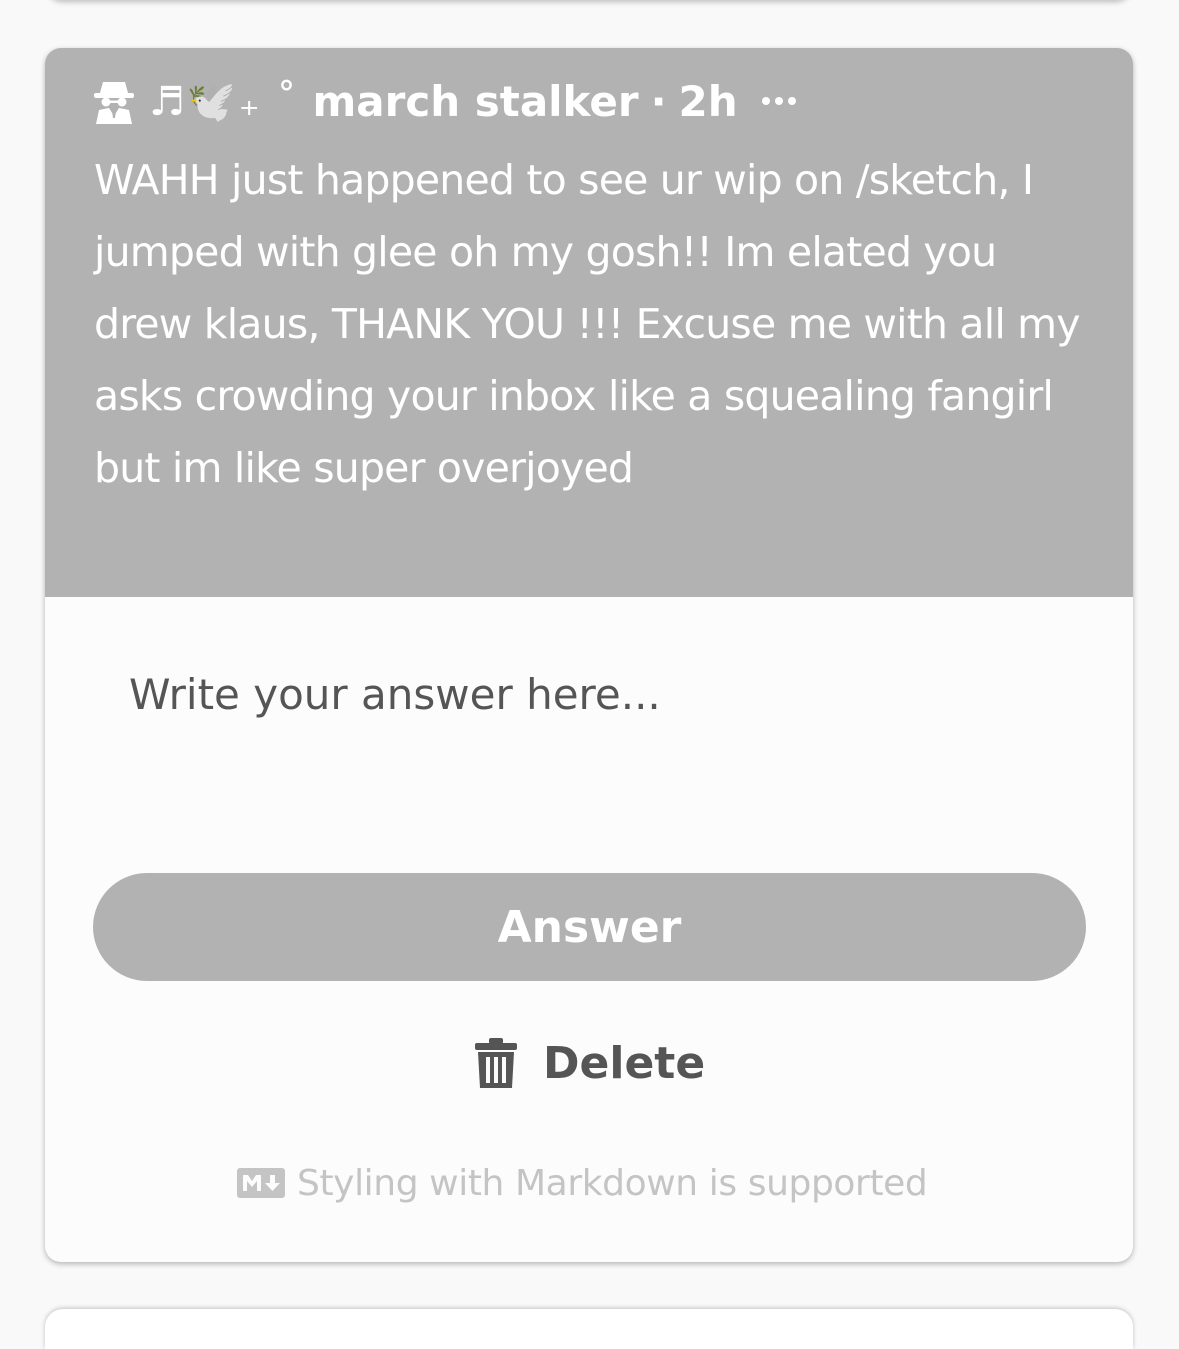  I want to click on markdown-note-text: Styling with Markdown is supported, so click(612, 1183).